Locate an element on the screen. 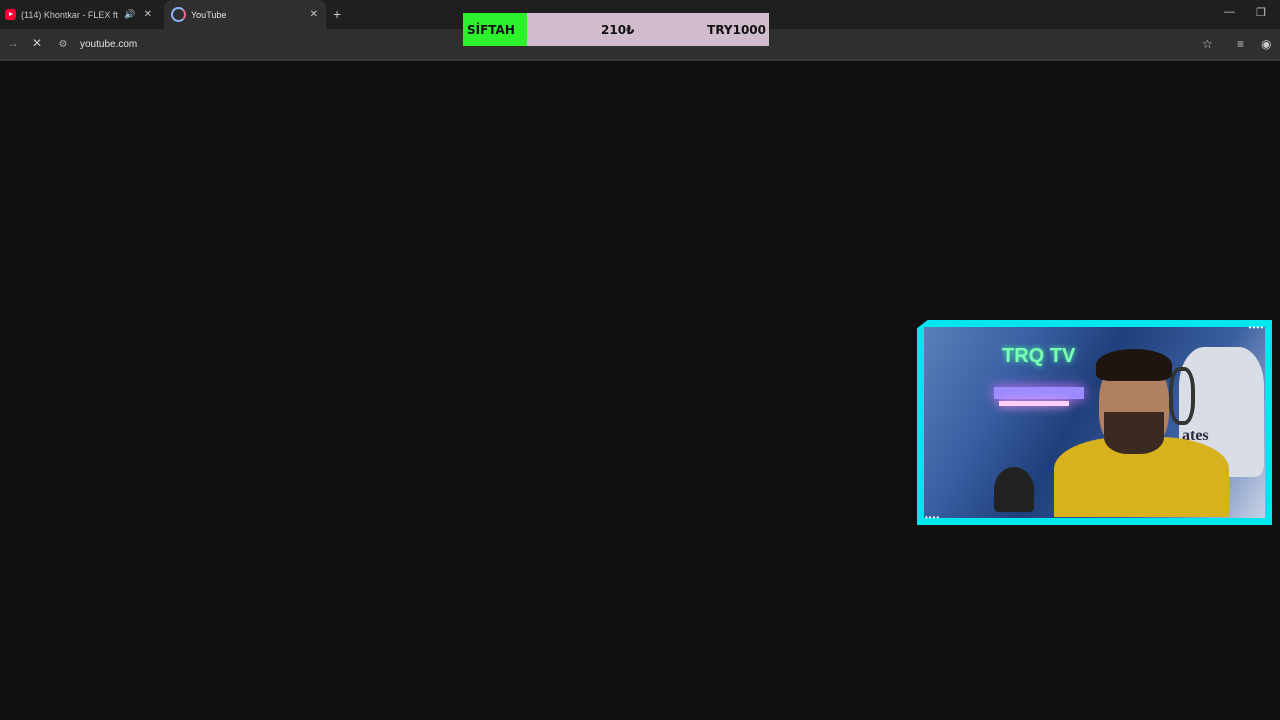  headset is located at coordinates (1182, 396).